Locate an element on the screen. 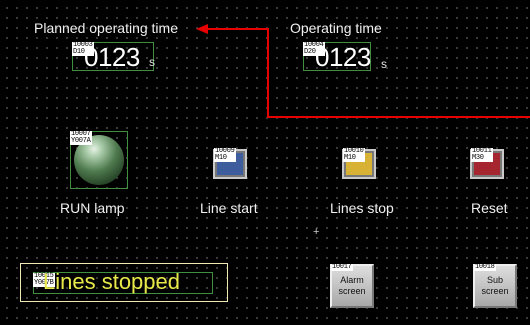 The width and height of the screenshot is (530, 325). sub-screen-label-line2: screen is located at coordinates (495, 291).